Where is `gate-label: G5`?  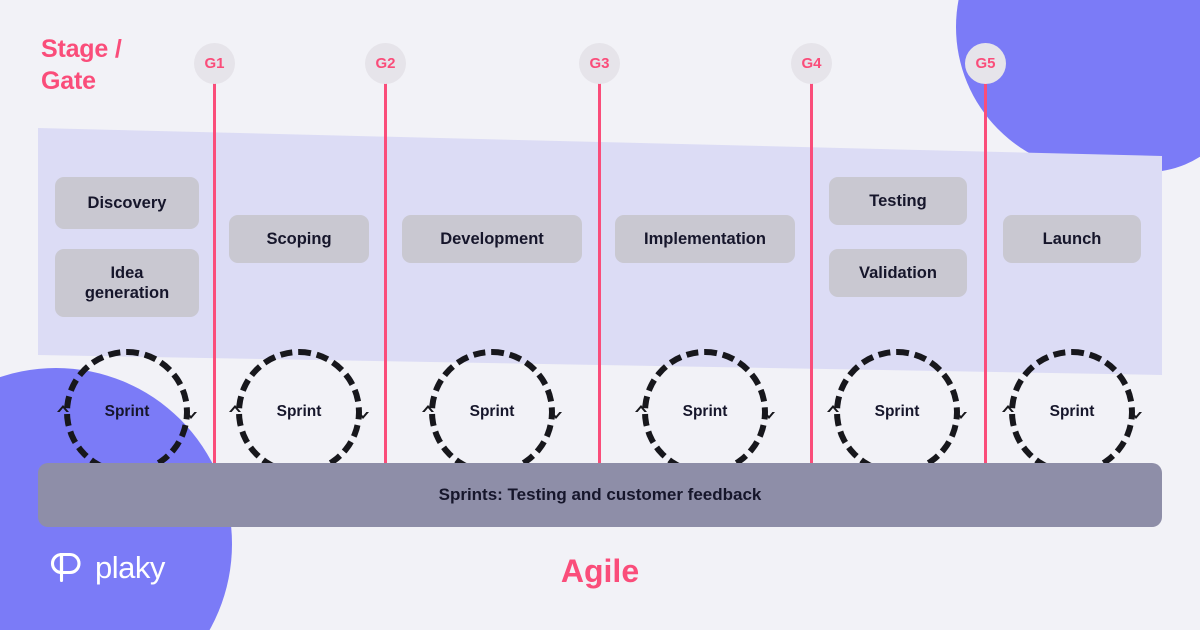
gate-label: G5 is located at coordinates (985, 63).